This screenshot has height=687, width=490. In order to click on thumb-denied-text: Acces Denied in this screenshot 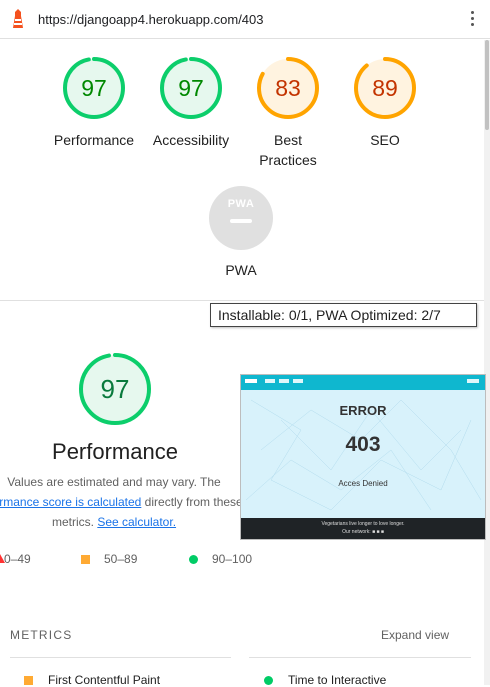, I will do `click(363, 483)`.